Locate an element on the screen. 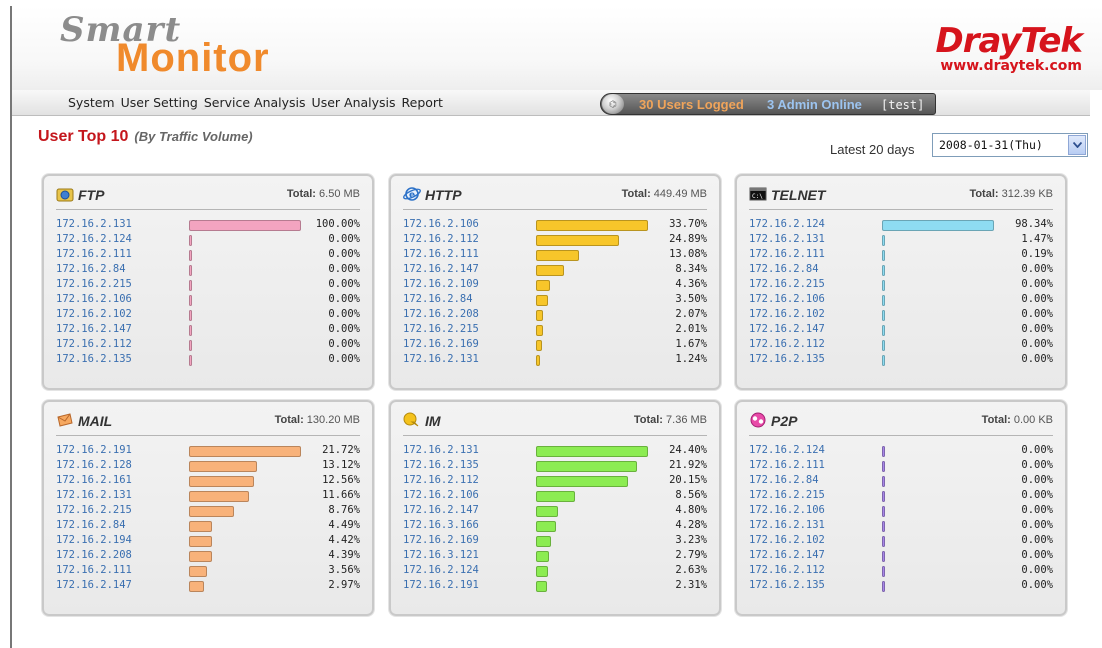 The height and width of the screenshot is (648, 1102). user-row: 172.16.2.147 0.00% is located at coordinates (208, 330).